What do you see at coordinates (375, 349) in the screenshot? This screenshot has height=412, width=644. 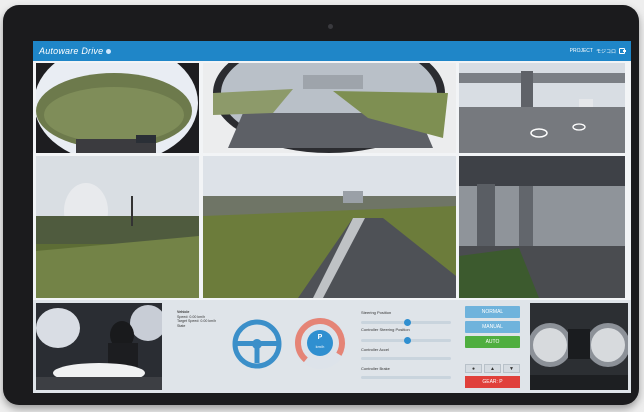 I see `controller-accel-label: Controller Accel` at bounding box center [375, 349].